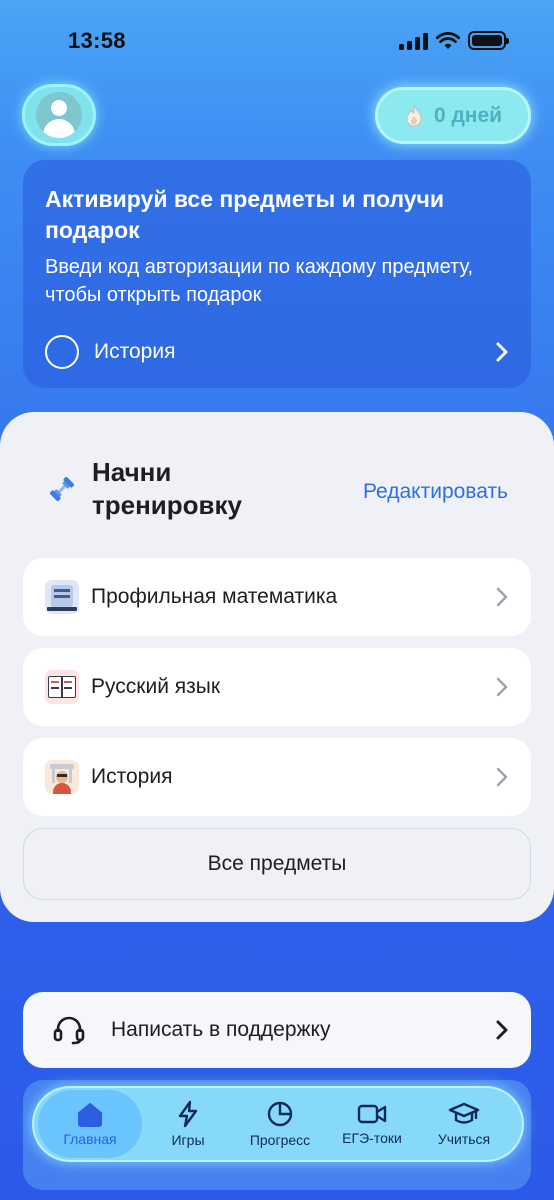 Image resolution: width=554 pixels, height=1200 pixels. I want to click on promo-subject-label: История, so click(135, 351).